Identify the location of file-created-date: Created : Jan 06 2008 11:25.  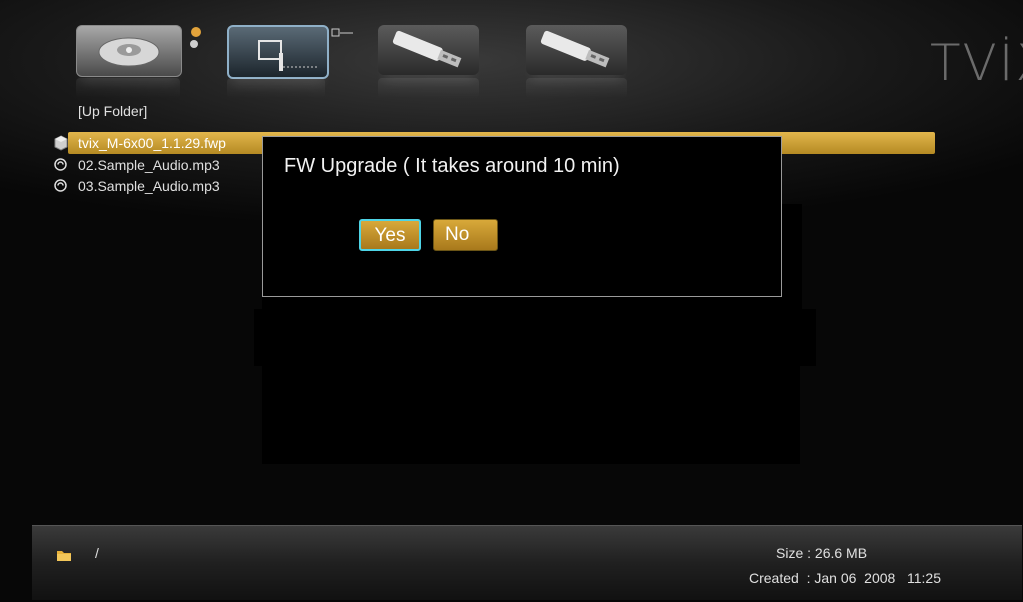
(845, 578).